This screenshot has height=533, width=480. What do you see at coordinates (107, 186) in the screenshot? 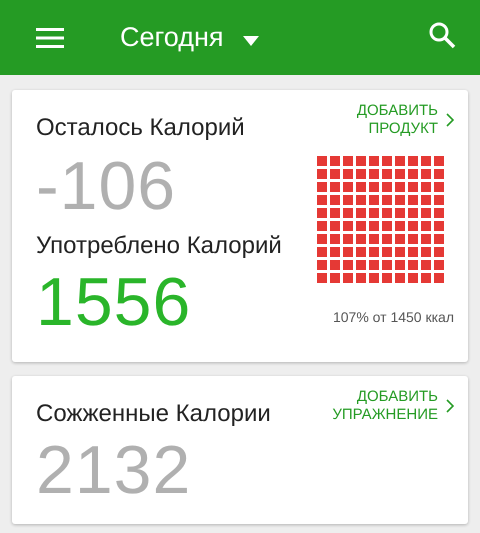
I see `remaining-value: -106` at bounding box center [107, 186].